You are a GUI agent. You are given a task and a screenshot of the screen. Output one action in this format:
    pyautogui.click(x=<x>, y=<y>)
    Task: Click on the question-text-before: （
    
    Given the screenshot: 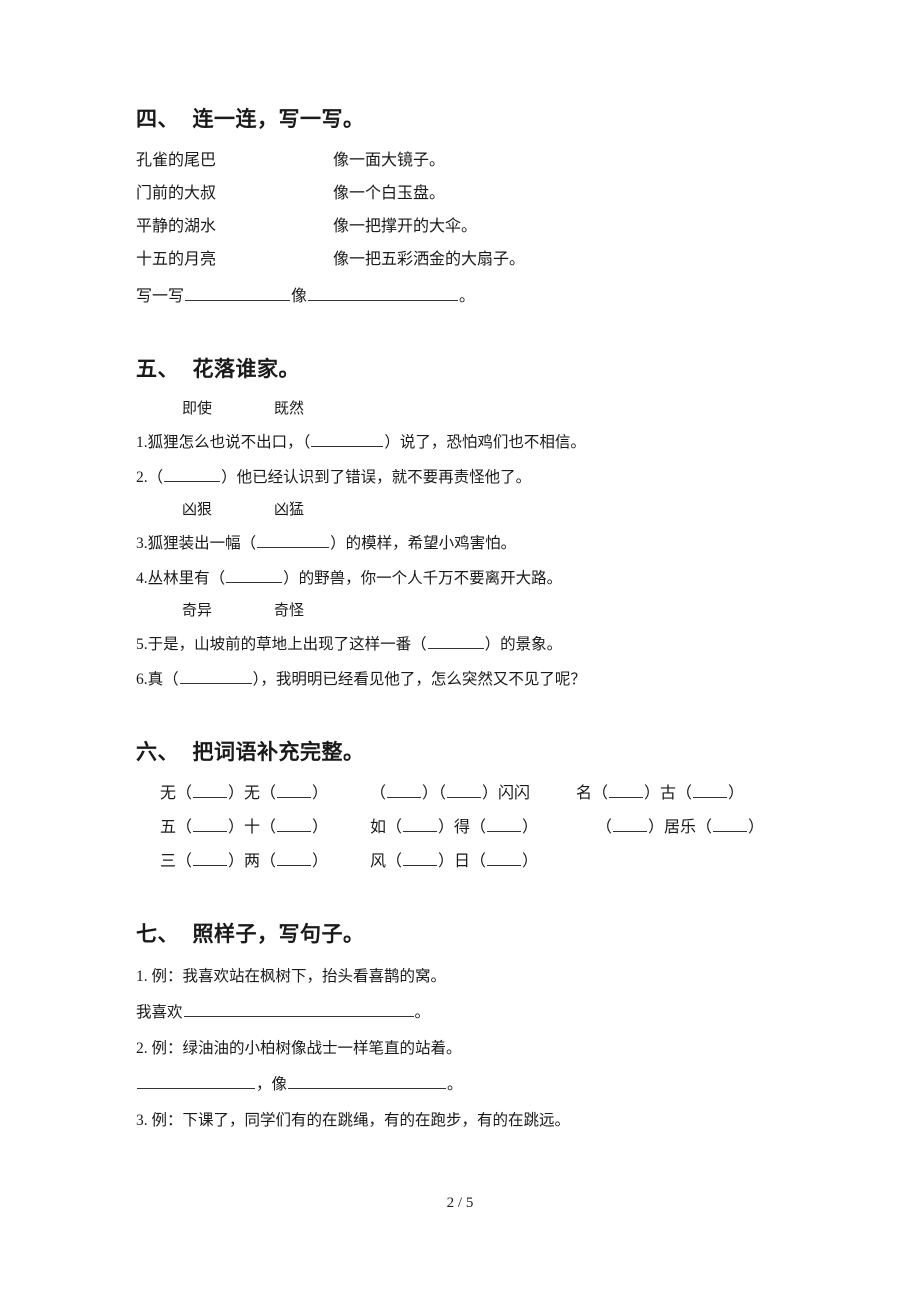 What is the action you would take?
    pyautogui.click(x=155, y=477)
    